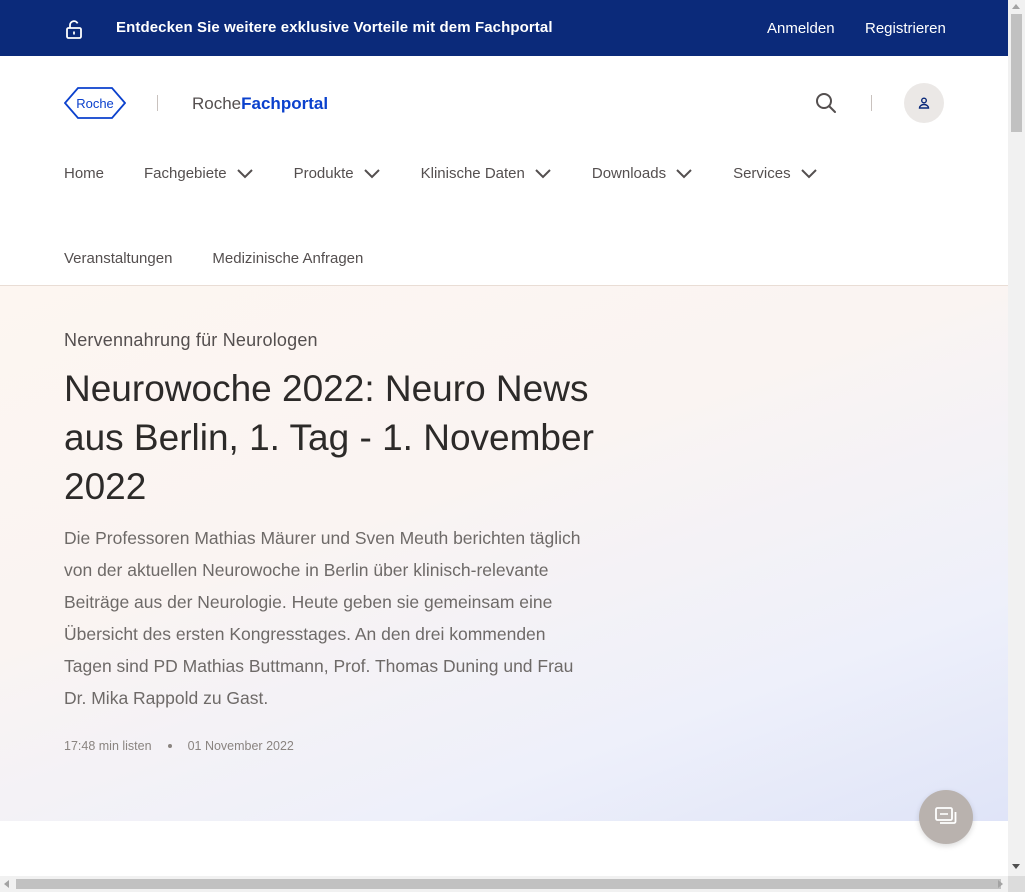  Describe the element at coordinates (762, 173) in the screenshot. I see `nav-item-label: Services` at that location.